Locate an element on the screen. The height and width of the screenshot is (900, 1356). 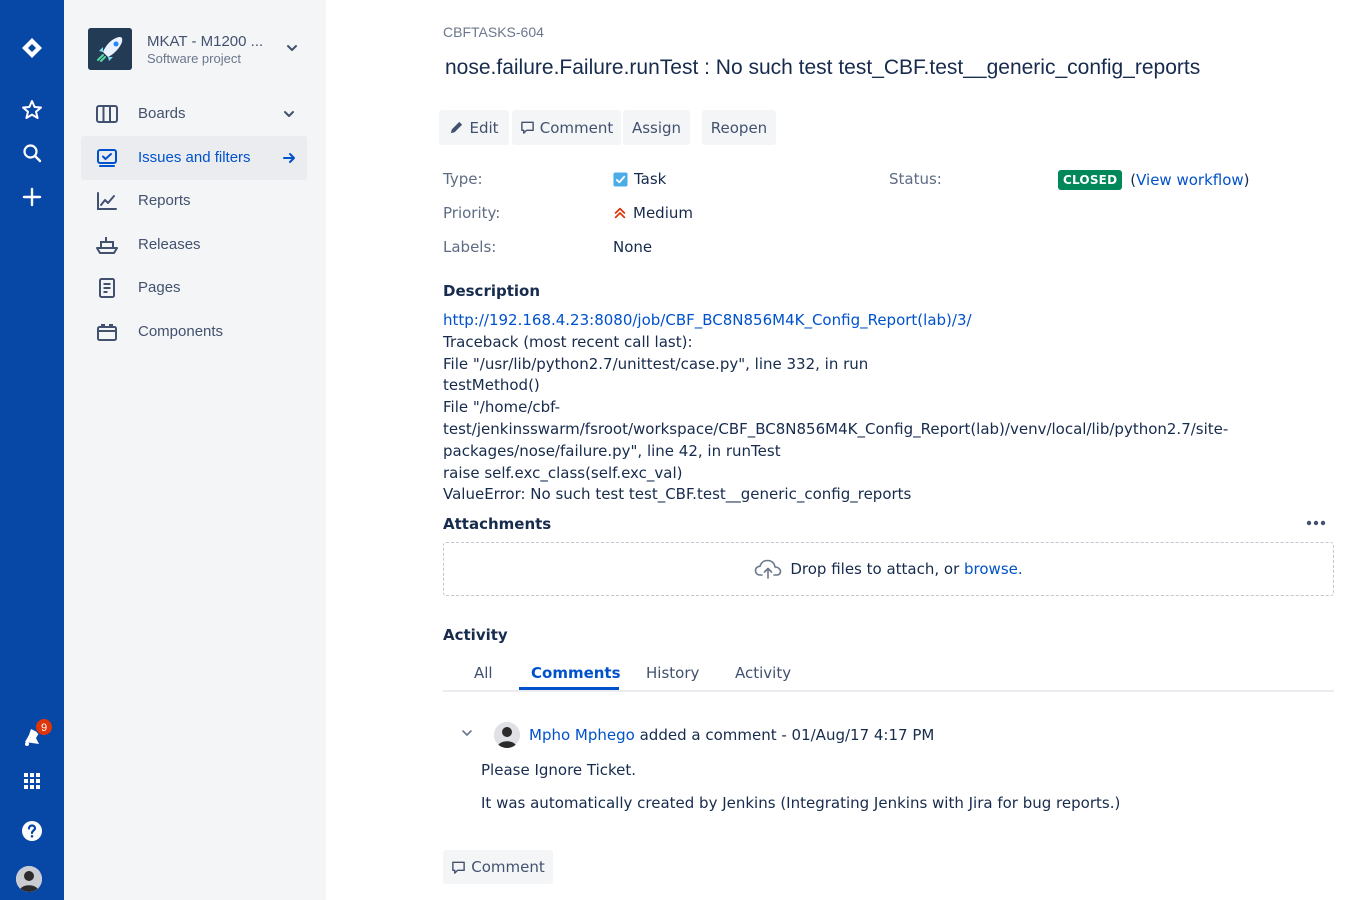
labels-label: Labels: is located at coordinates (470, 247).